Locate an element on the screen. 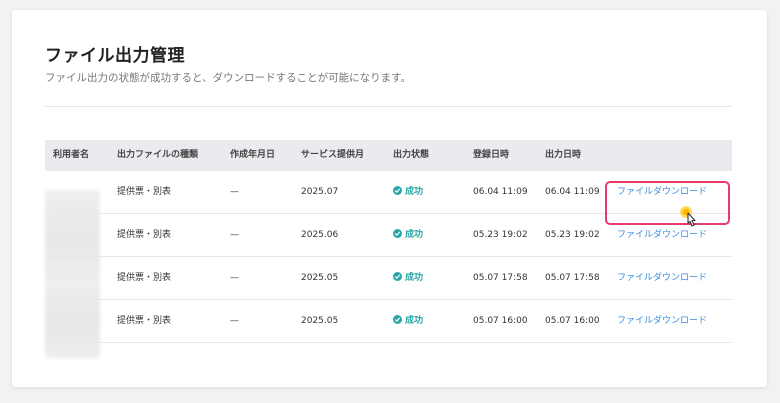 The height and width of the screenshot is (403, 780). cell-service-month: 2025.06 is located at coordinates (320, 235).